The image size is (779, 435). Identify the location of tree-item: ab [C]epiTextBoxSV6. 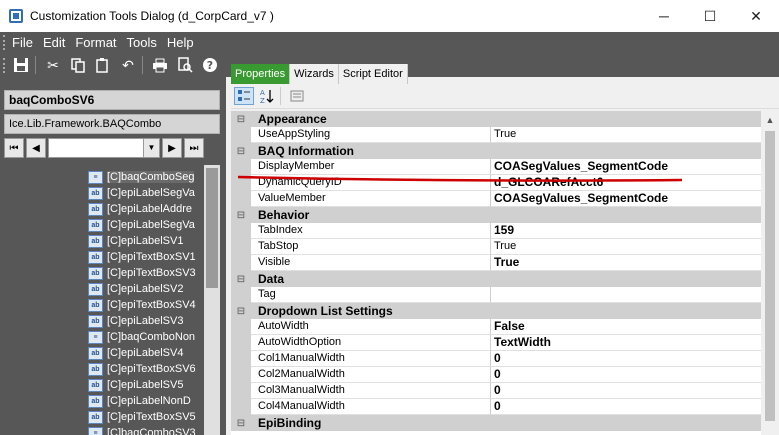
(142, 369).